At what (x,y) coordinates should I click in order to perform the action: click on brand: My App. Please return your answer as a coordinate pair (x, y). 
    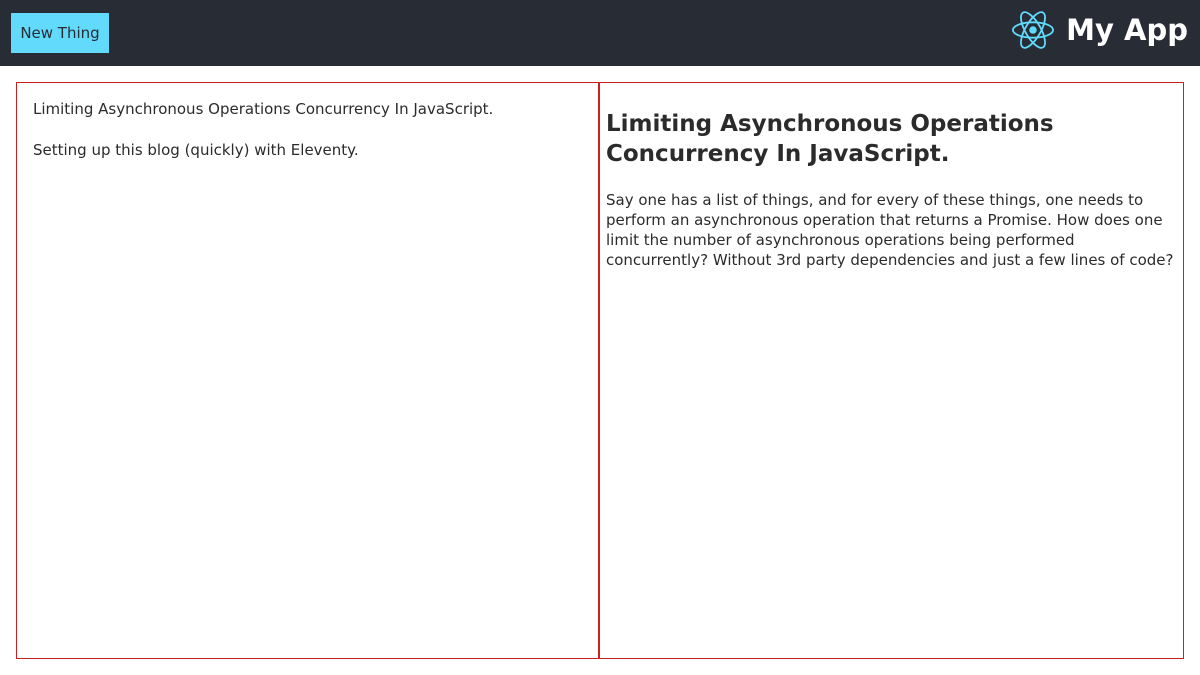
    Looking at the image, I should click on (1100, 30).